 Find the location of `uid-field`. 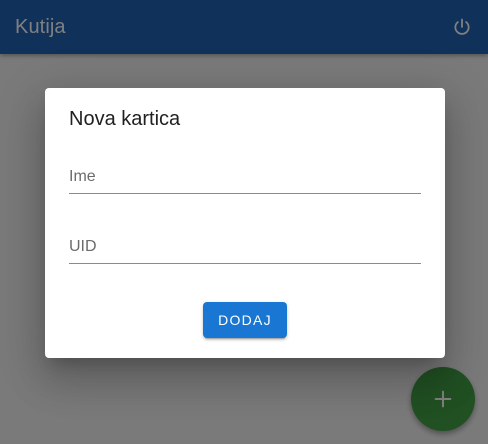

uid-field is located at coordinates (245, 247).